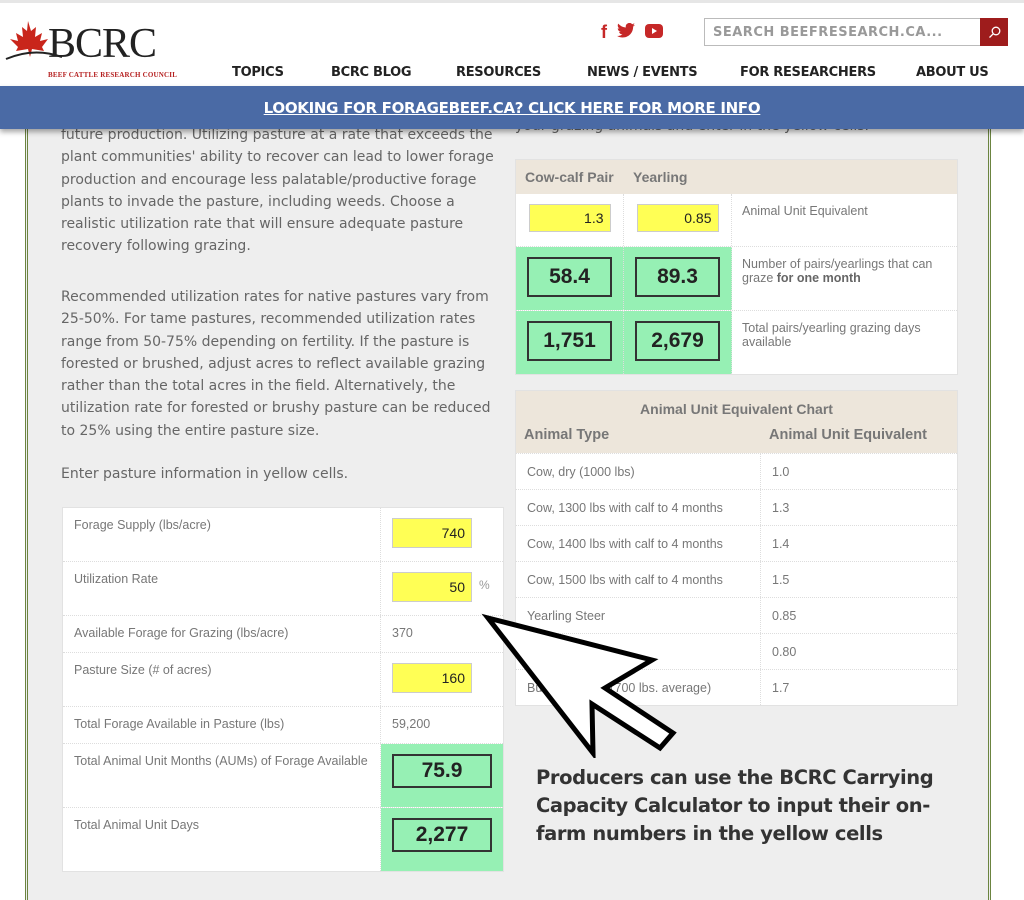 This screenshot has width=1024, height=900. Describe the element at coordinates (567, 435) in the screenshot. I see `col-animal-type: Animal Type` at that location.